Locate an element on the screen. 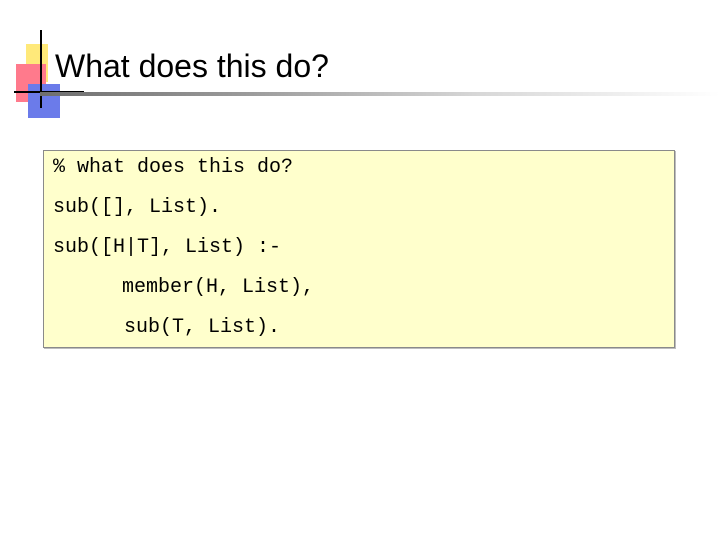 The width and height of the screenshot is (720, 540). code-line-comment: % what does this do? is located at coordinates (173, 167).